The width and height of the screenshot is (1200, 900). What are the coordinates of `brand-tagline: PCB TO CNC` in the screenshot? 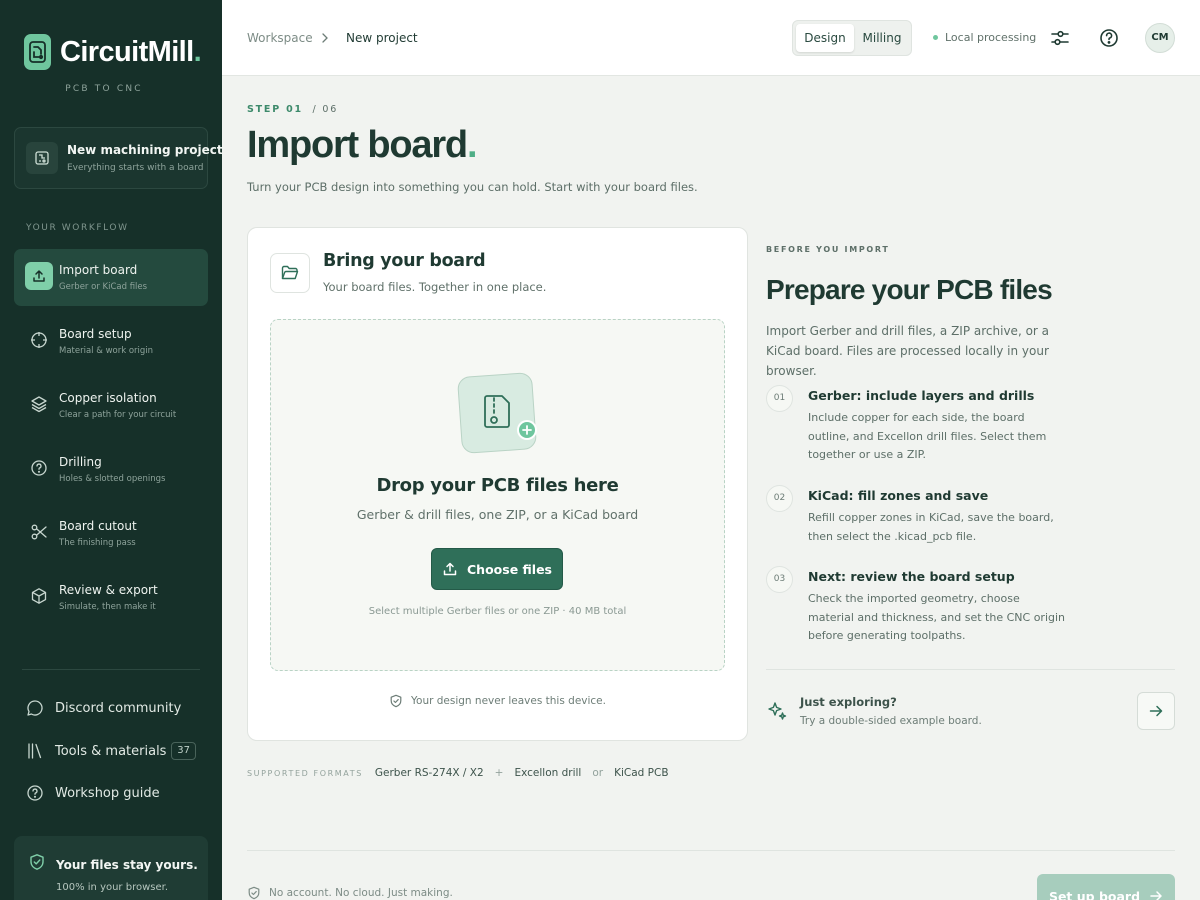 It's located at (104, 89).